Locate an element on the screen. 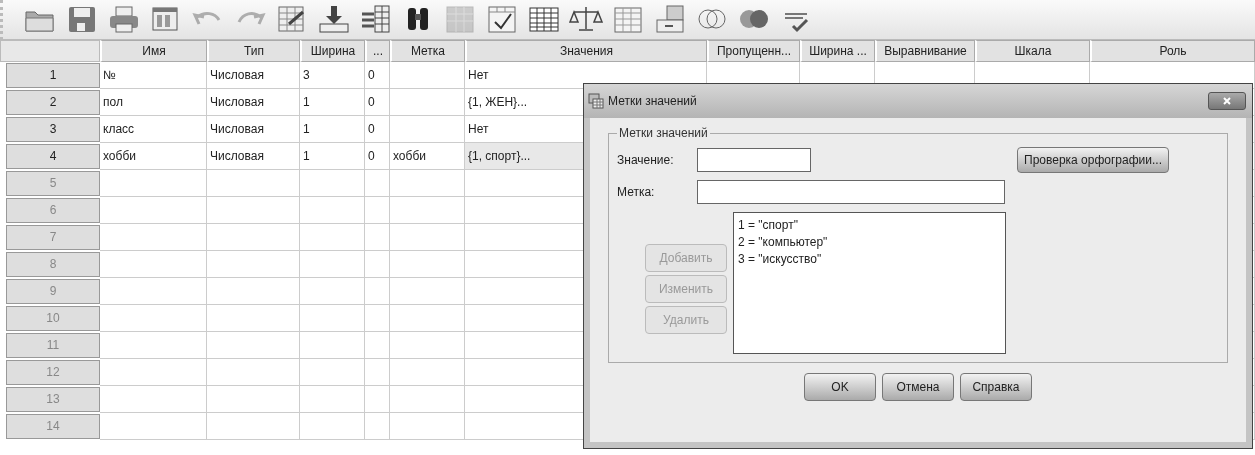  group-title: Метки значений is located at coordinates (663, 133).